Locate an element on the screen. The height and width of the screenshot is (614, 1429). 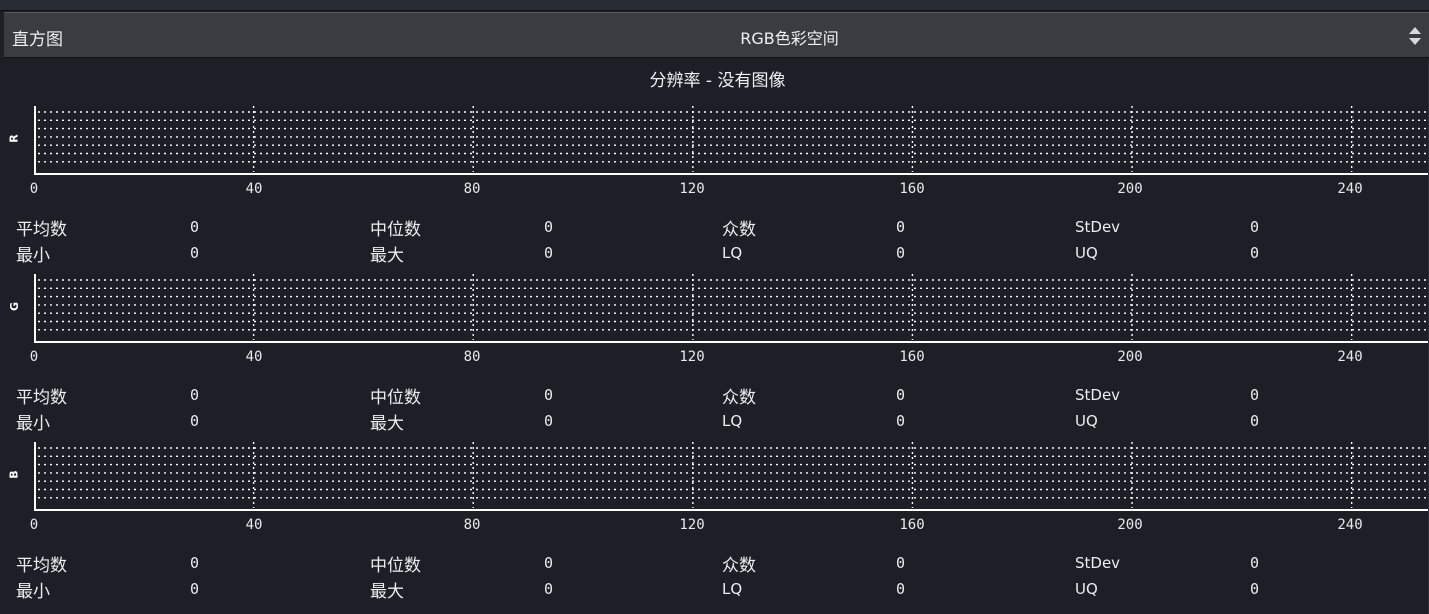
up-down-arrows-icon is located at coordinates (1415, 36).